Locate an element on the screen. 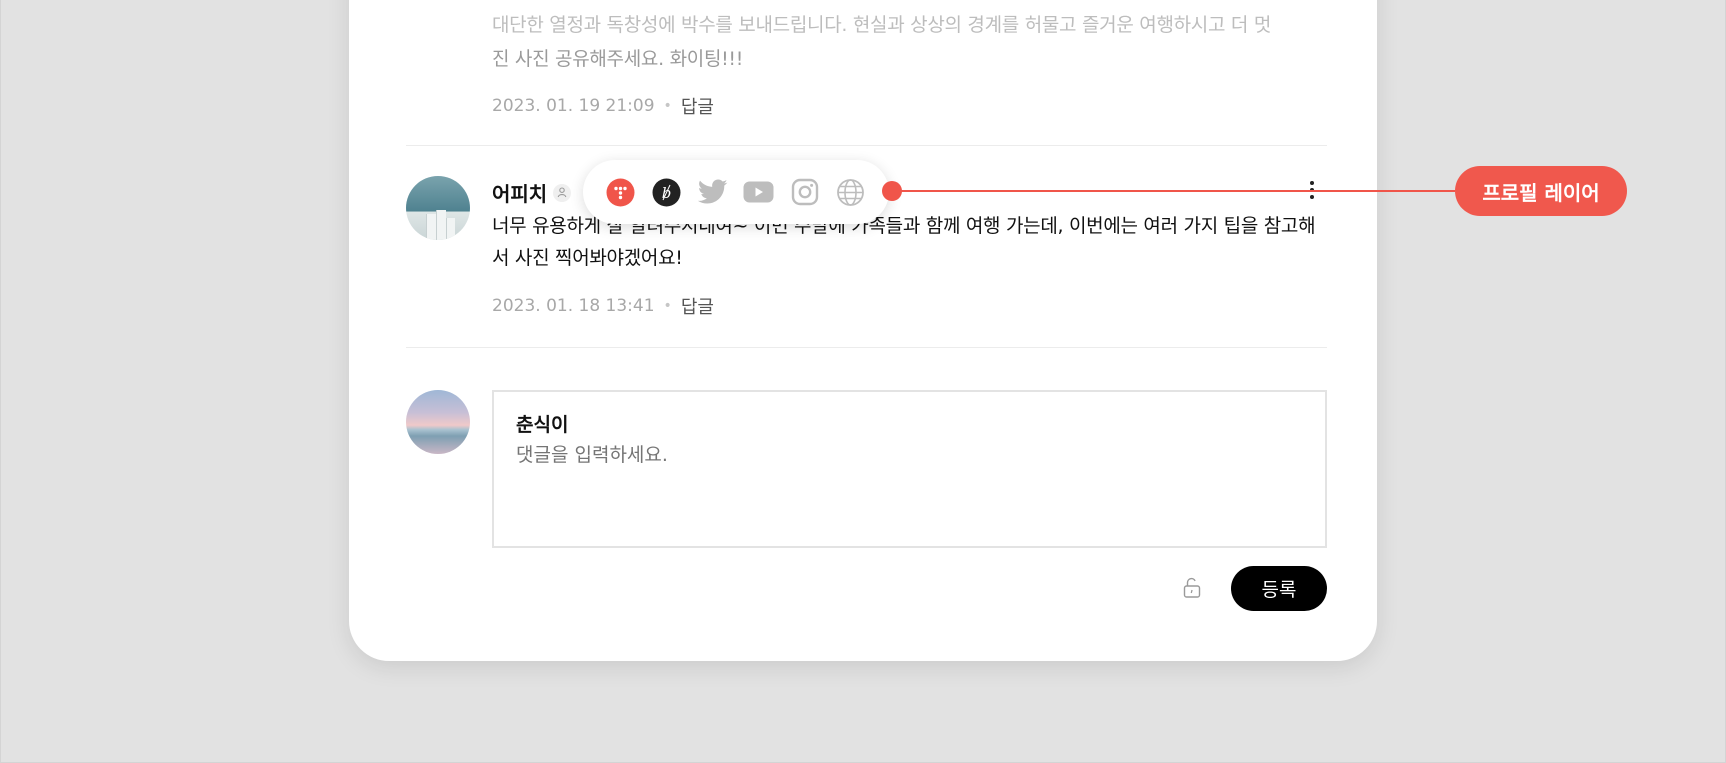  comment-meta: 2023. 01. 18 13:41 • 답글 is located at coordinates (603, 306).